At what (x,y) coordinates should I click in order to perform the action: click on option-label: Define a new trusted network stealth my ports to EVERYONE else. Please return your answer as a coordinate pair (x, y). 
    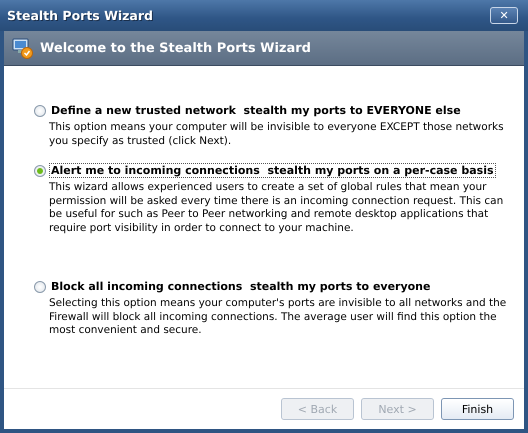
    Looking at the image, I should click on (256, 110).